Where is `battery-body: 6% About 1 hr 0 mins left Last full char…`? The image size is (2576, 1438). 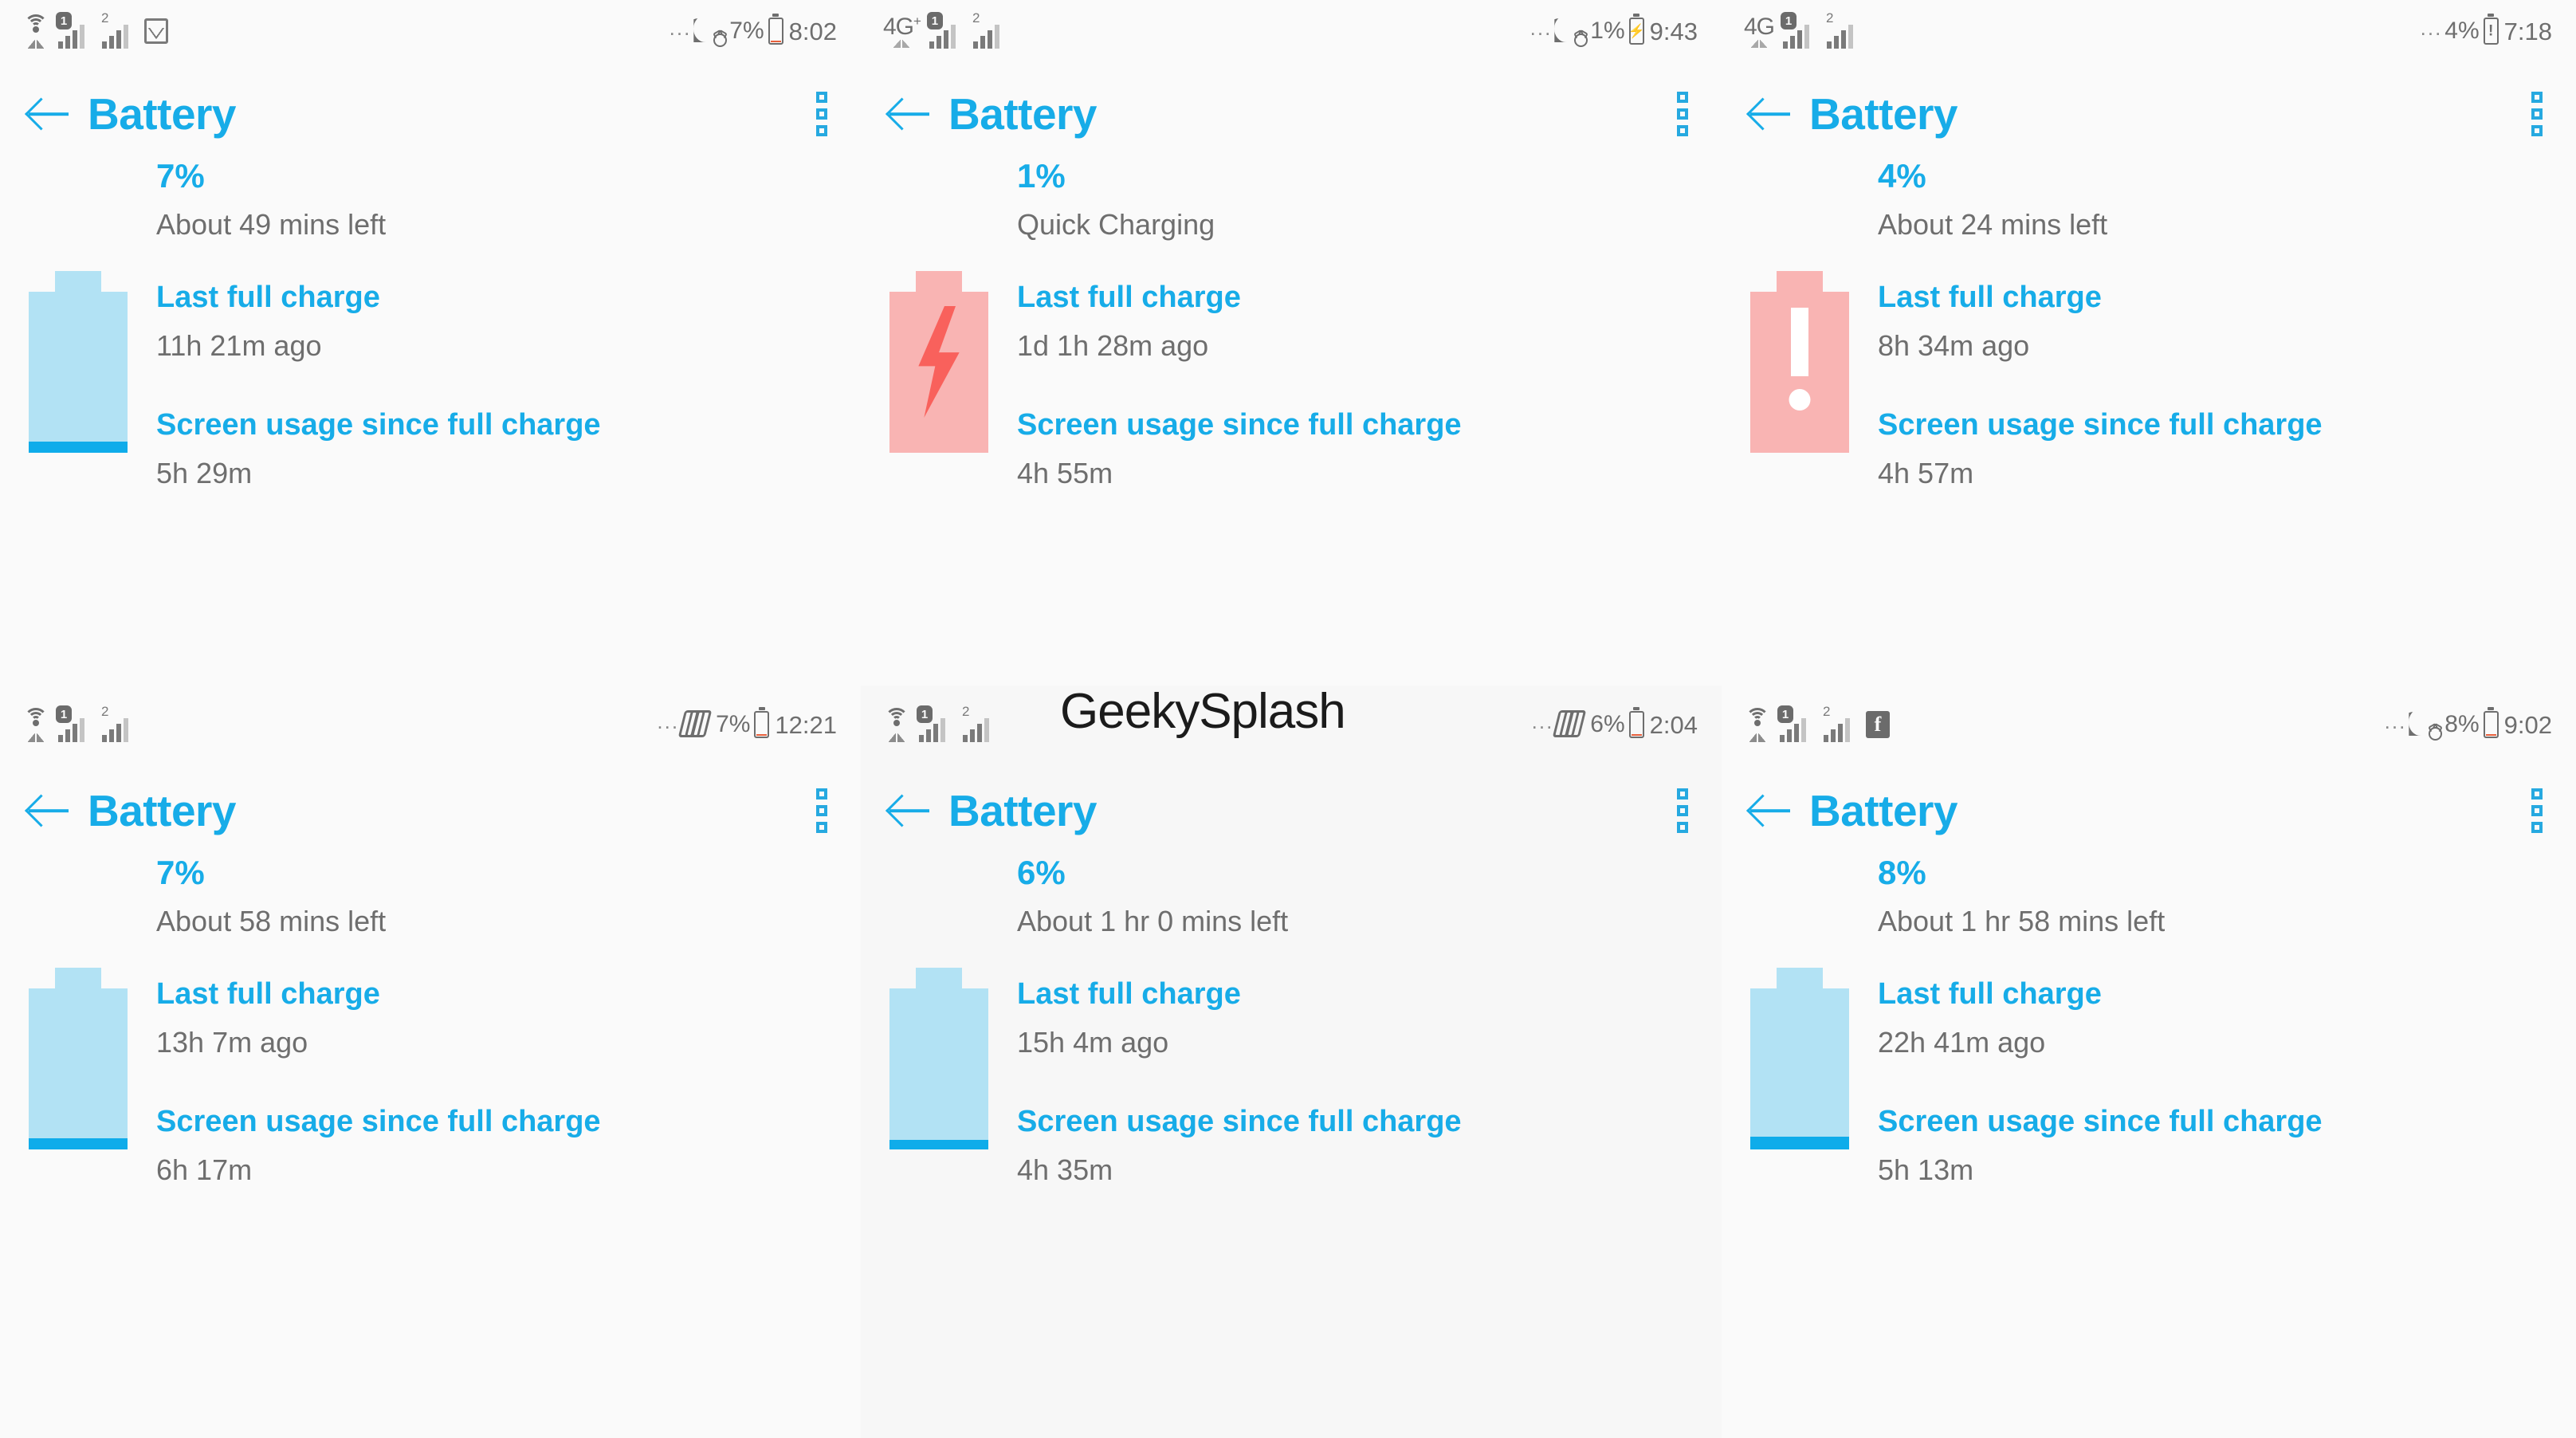 battery-body: 6% About 1 hr 0 mins left Last full char… is located at coordinates (1291, 1147).